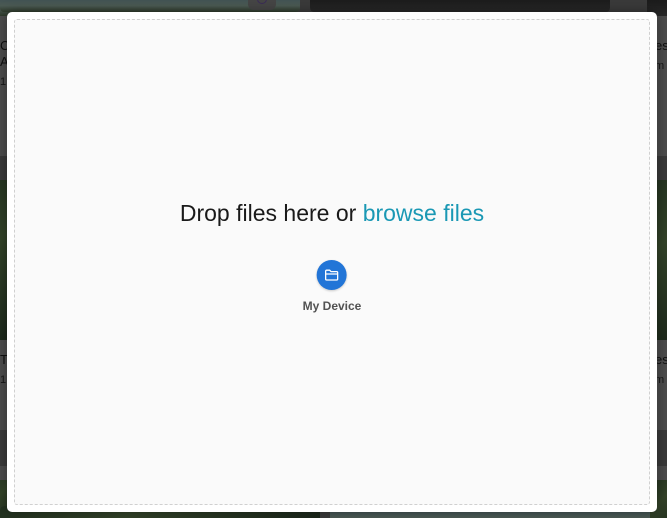 This screenshot has height=518, width=667. I want to click on browse-files-link: browse files, so click(423, 213).